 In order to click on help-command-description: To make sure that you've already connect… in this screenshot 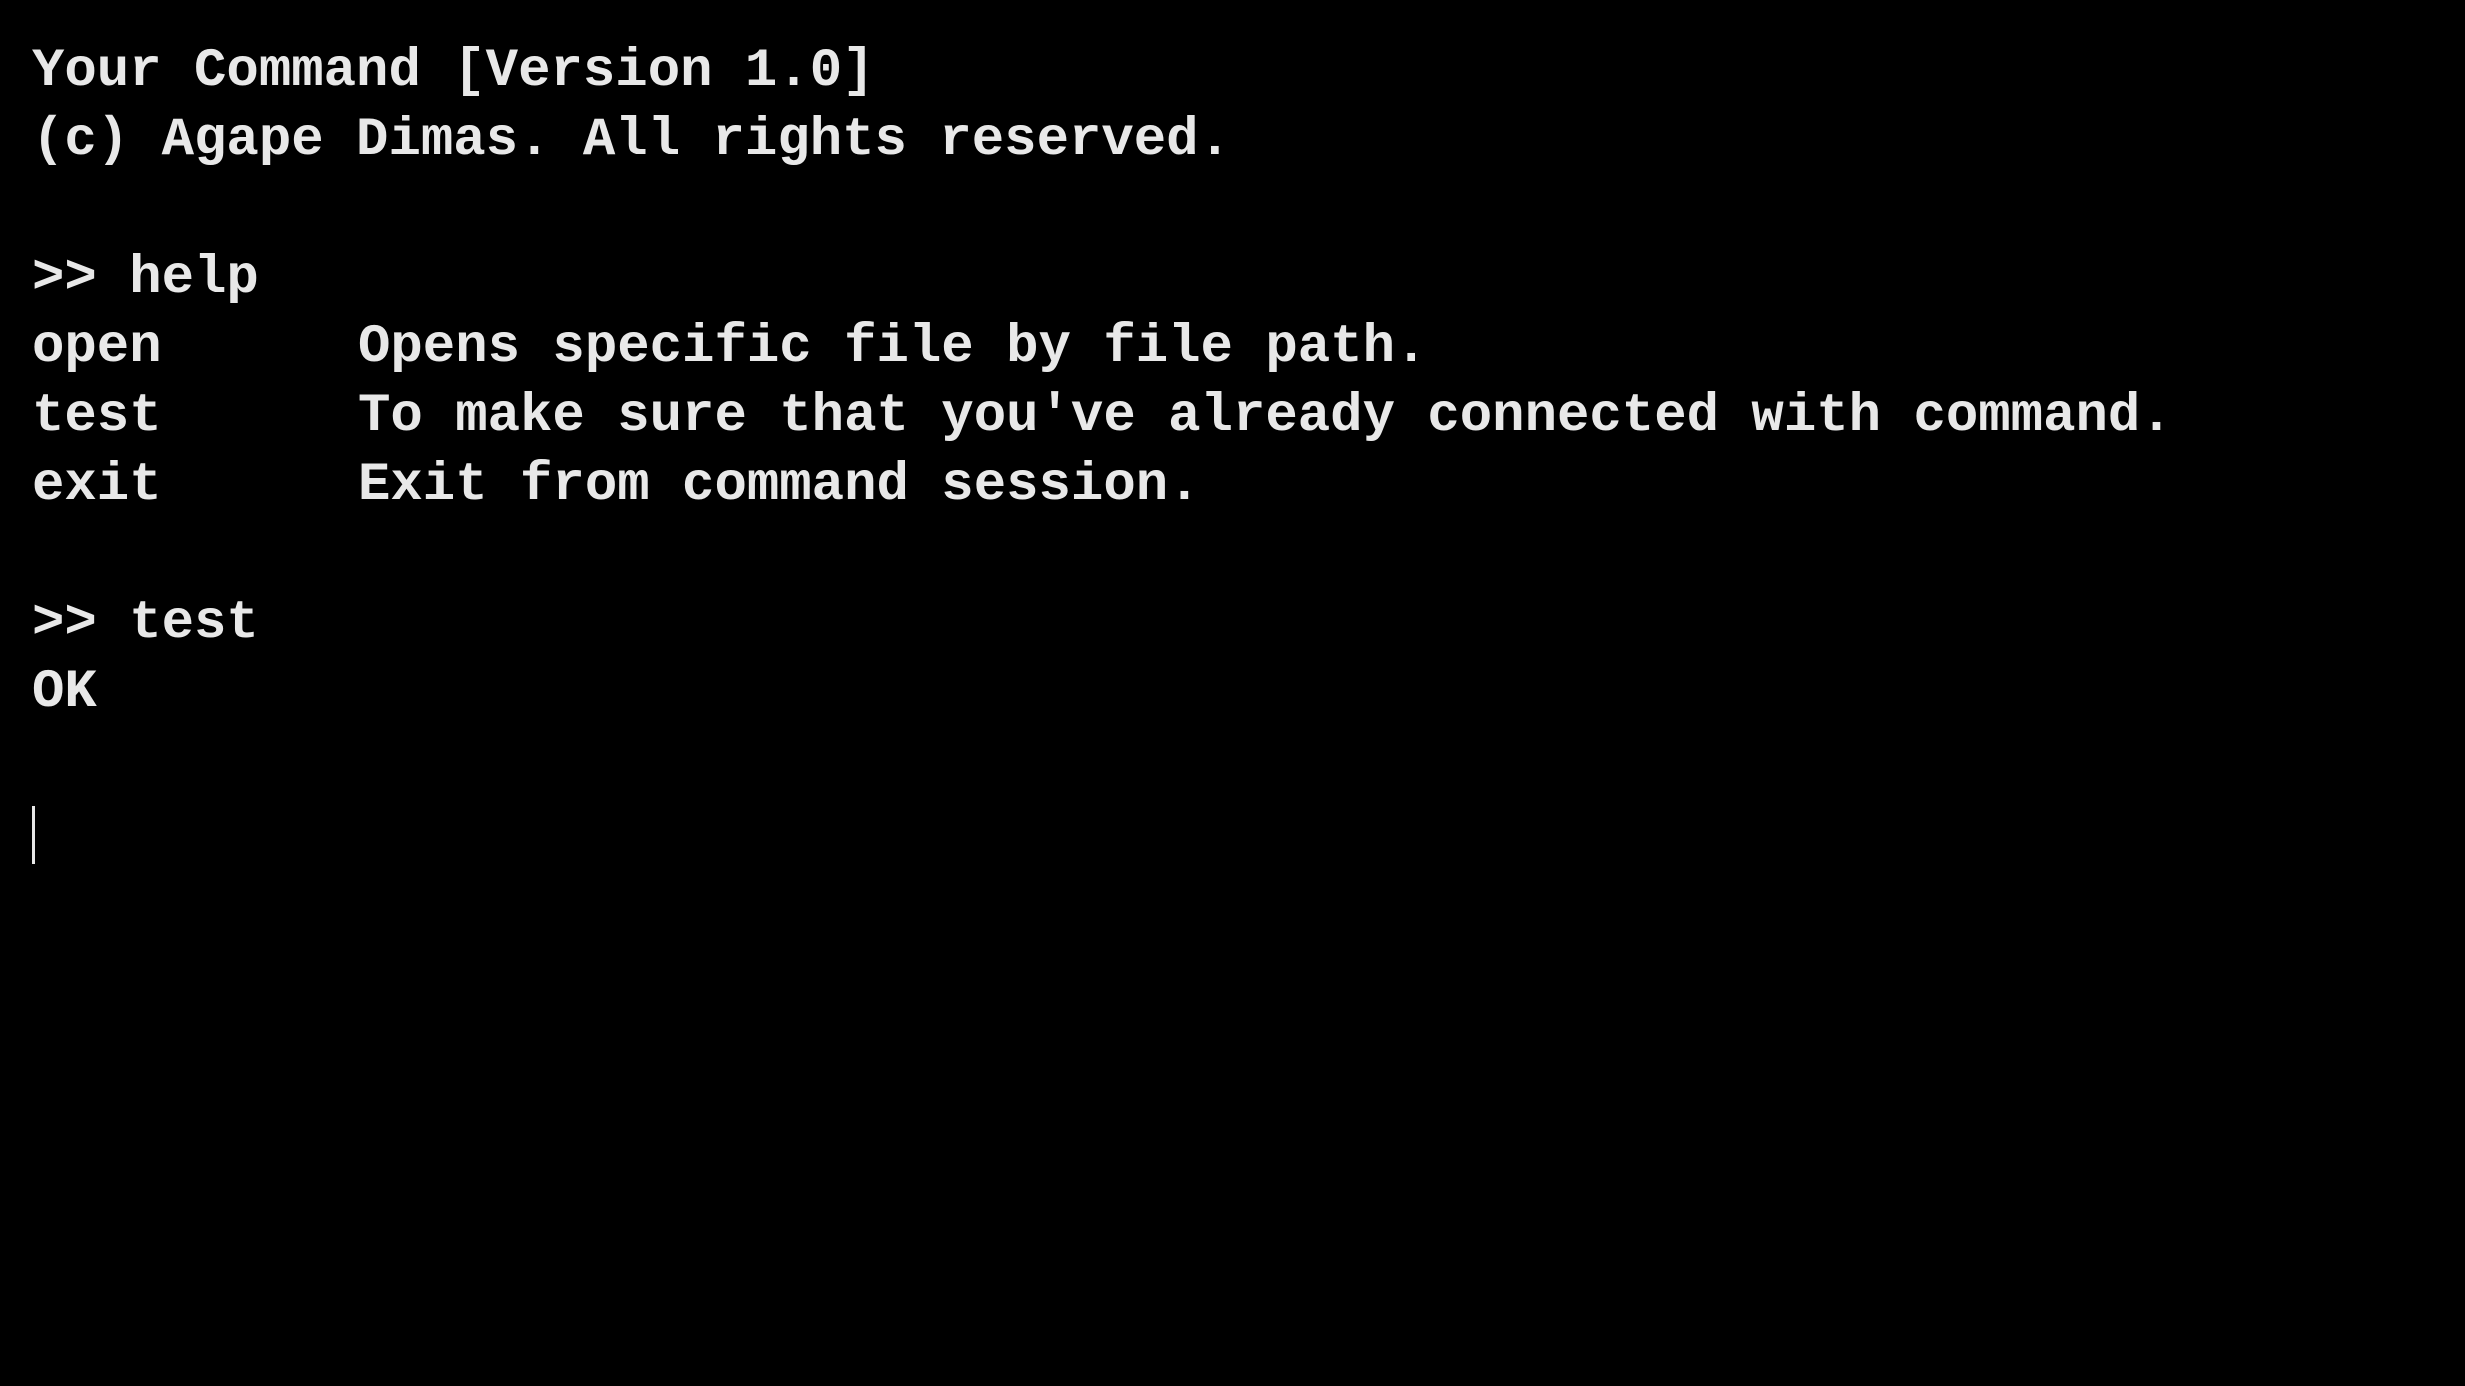, I will do `click(1265, 416)`.